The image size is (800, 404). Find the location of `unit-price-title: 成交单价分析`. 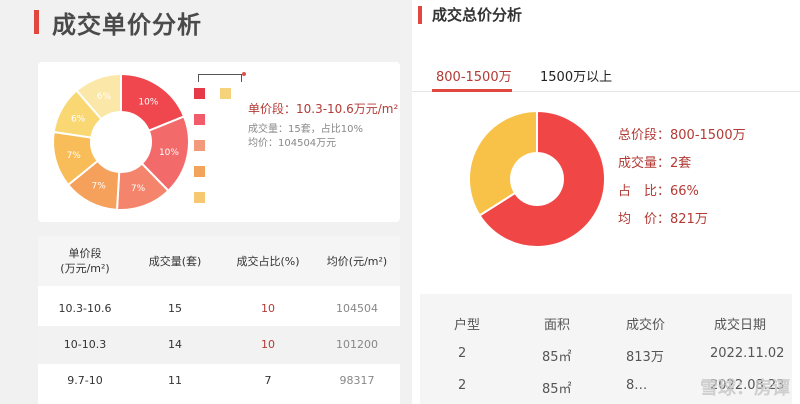

unit-price-title: 成交单价分析 is located at coordinates (127, 25).